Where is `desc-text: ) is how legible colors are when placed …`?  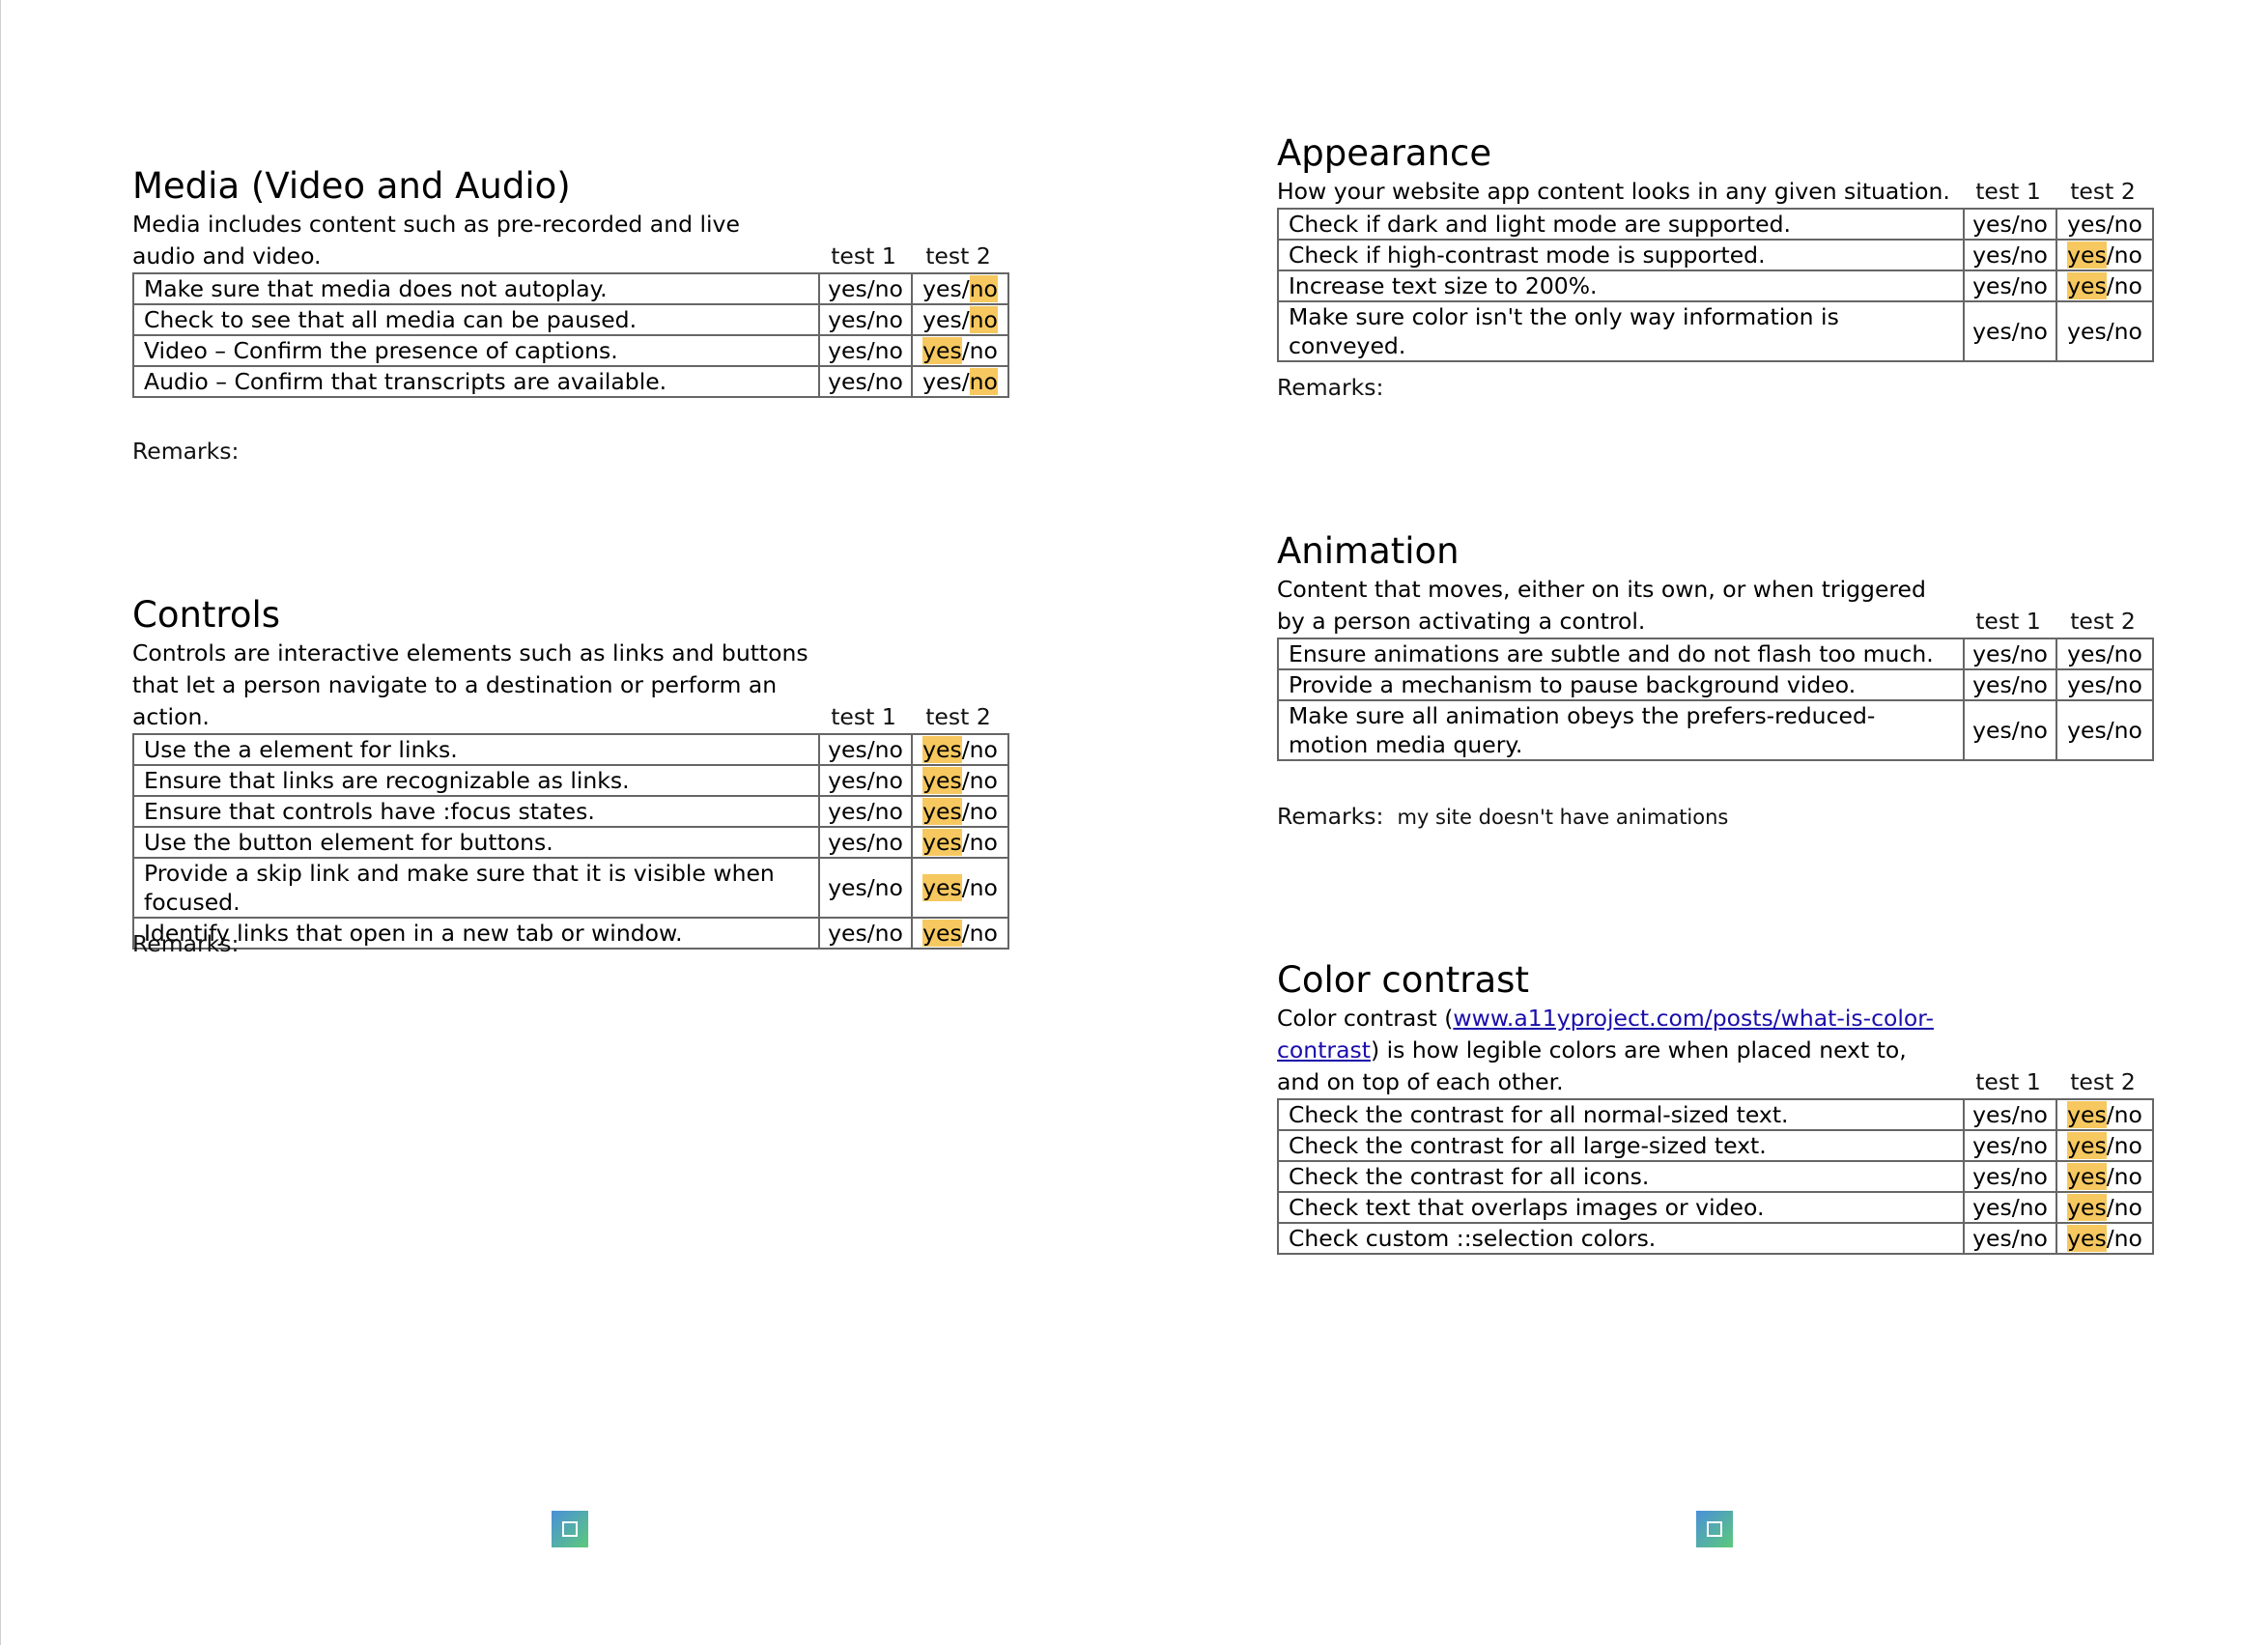
desc-text: ) is how legible colors are when placed … is located at coordinates (1592, 1065).